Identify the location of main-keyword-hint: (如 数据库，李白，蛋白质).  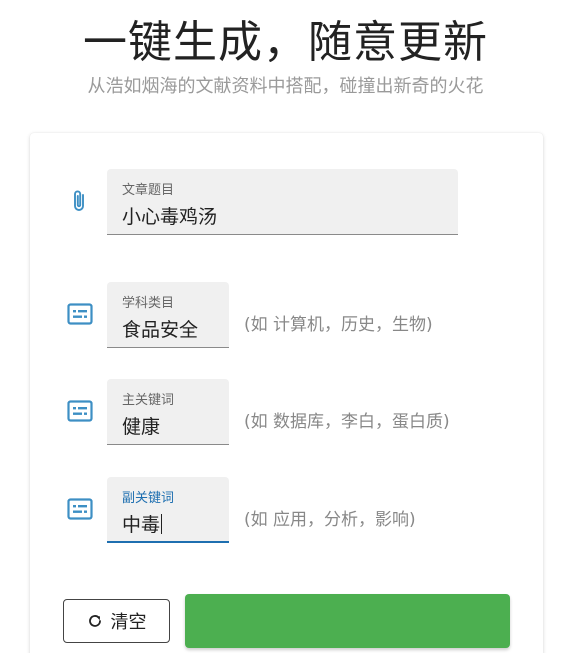
(347, 422).